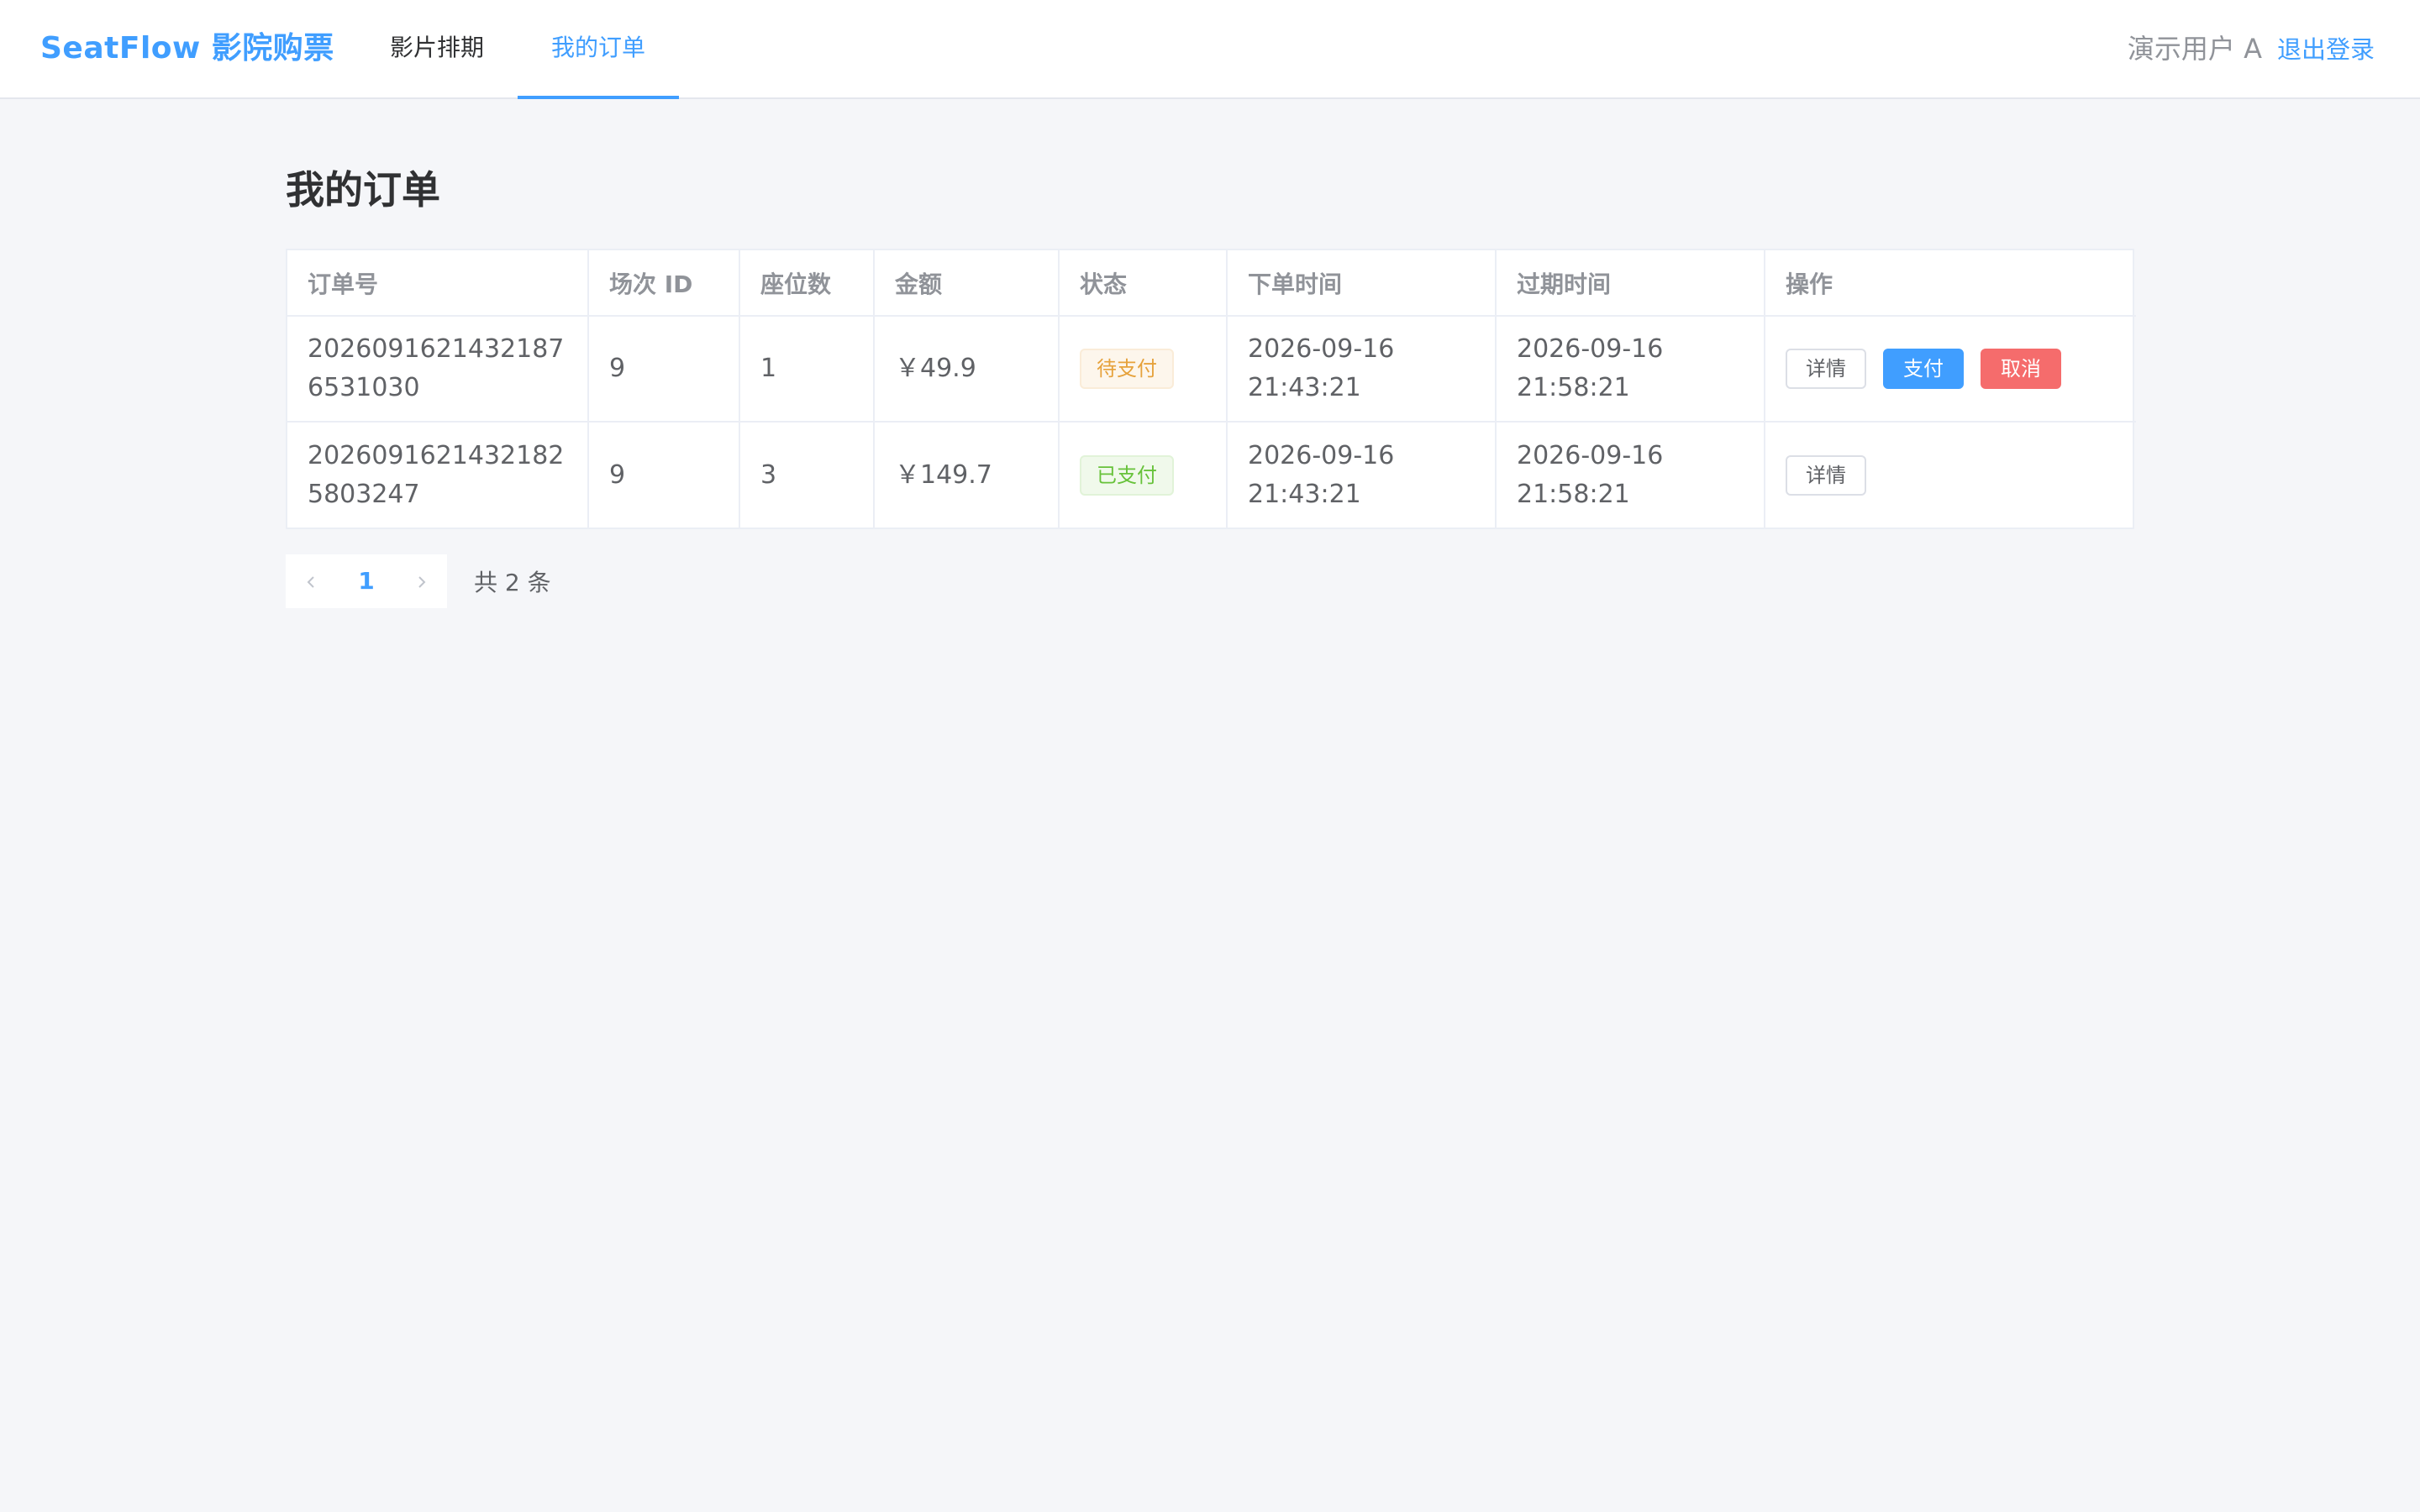 This screenshot has width=2420, height=1512. I want to click on actions-cell: 详情, so click(1950, 475).